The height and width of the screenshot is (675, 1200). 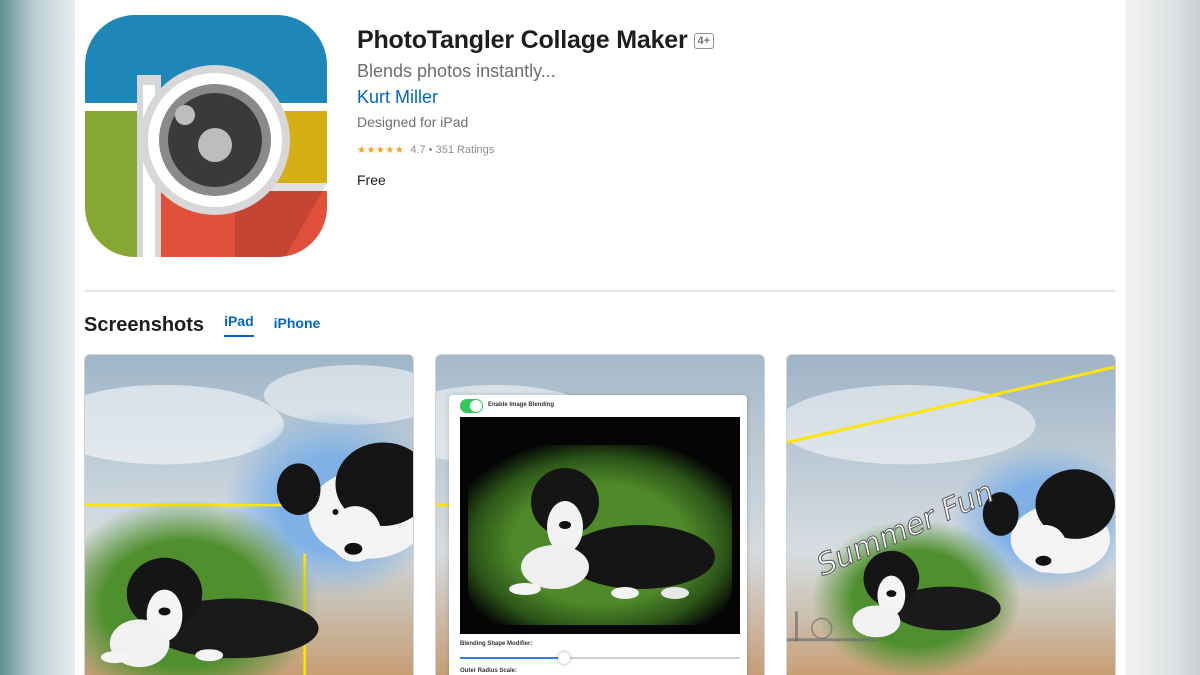 I want to click on designed-for-label: Designed for iPad, so click(x=413, y=122).